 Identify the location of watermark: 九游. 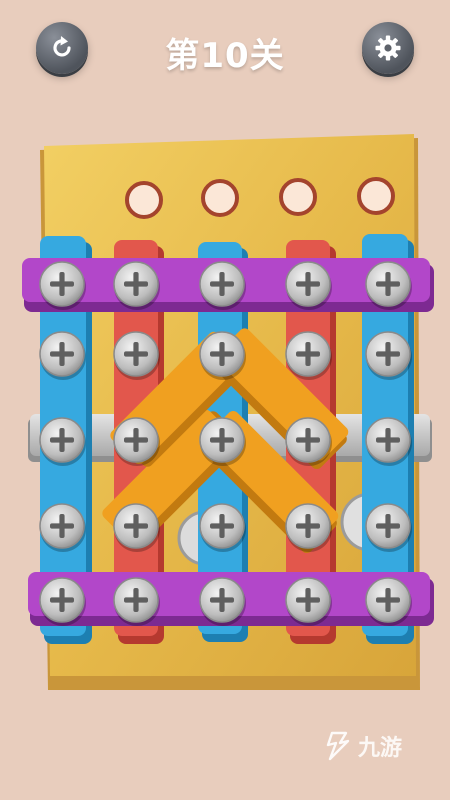
(363, 746).